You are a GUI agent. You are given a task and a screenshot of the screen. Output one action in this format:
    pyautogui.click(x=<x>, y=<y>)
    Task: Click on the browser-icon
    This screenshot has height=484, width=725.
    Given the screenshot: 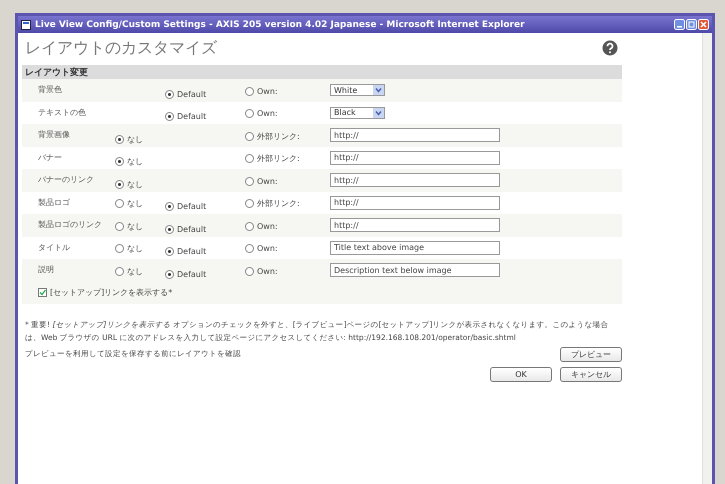 What is the action you would take?
    pyautogui.click(x=26, y=25)
    